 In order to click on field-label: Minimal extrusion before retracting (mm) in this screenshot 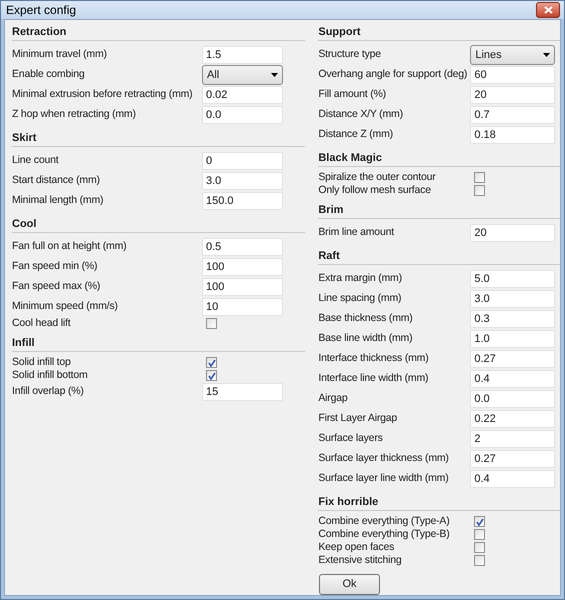, I will do `click(103, 94)`.